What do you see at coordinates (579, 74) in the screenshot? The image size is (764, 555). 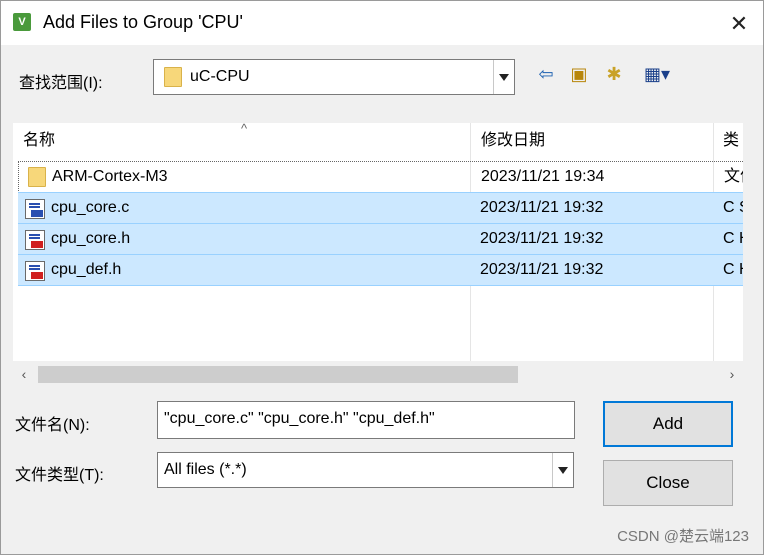 I see `up-folder-icon: ▣` at bounding box center [579, 74].